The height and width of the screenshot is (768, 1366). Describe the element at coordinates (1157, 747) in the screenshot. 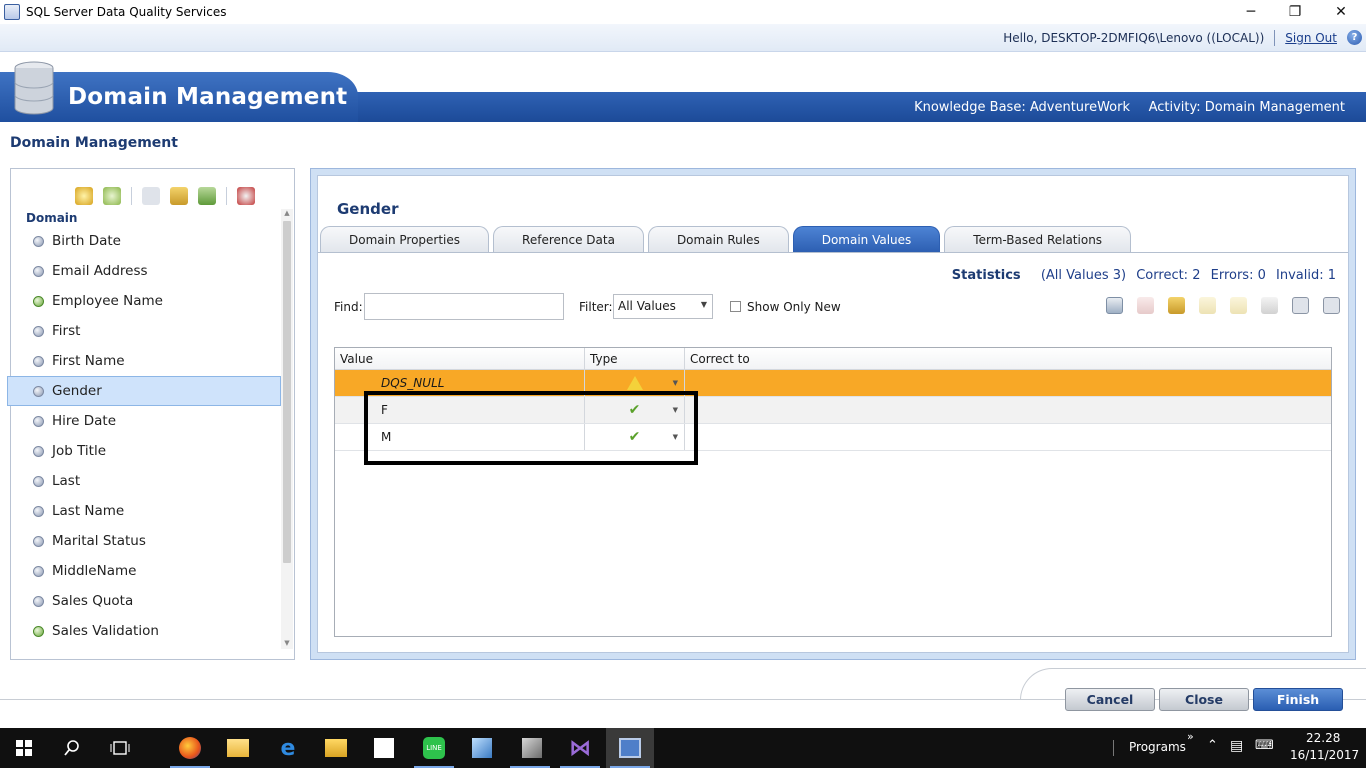

I see `programs-toolbar: Programs` at that location.